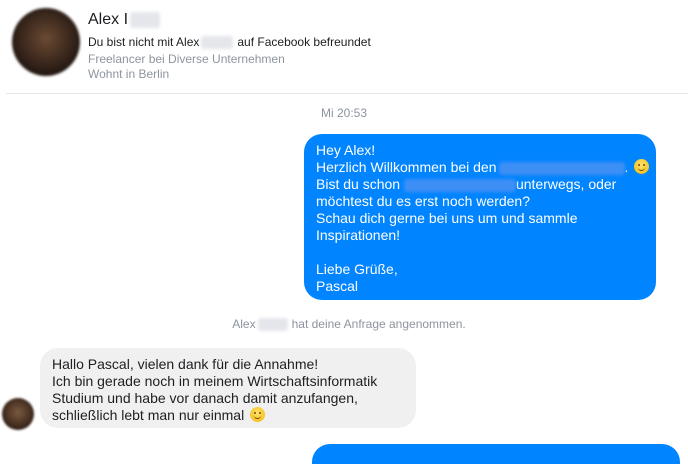 The width and height of the screenshot is (688, 464). I want to click on message-timestamp: Mi 20:53, so click(344, 113).